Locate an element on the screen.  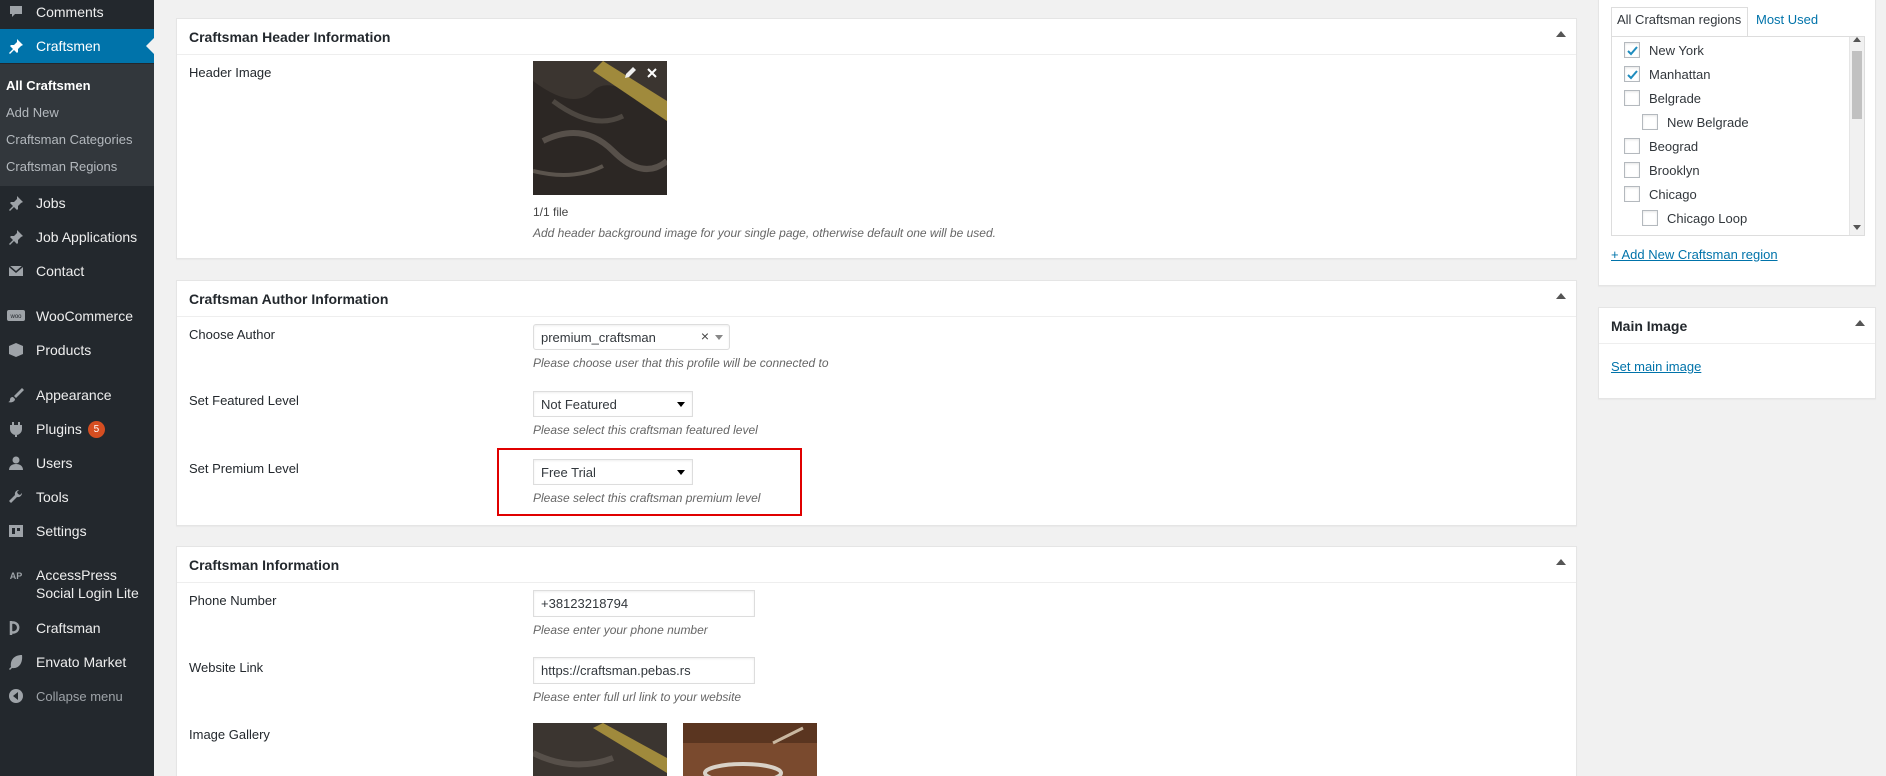
remove-image-icon is located at coordinates (652, 74).